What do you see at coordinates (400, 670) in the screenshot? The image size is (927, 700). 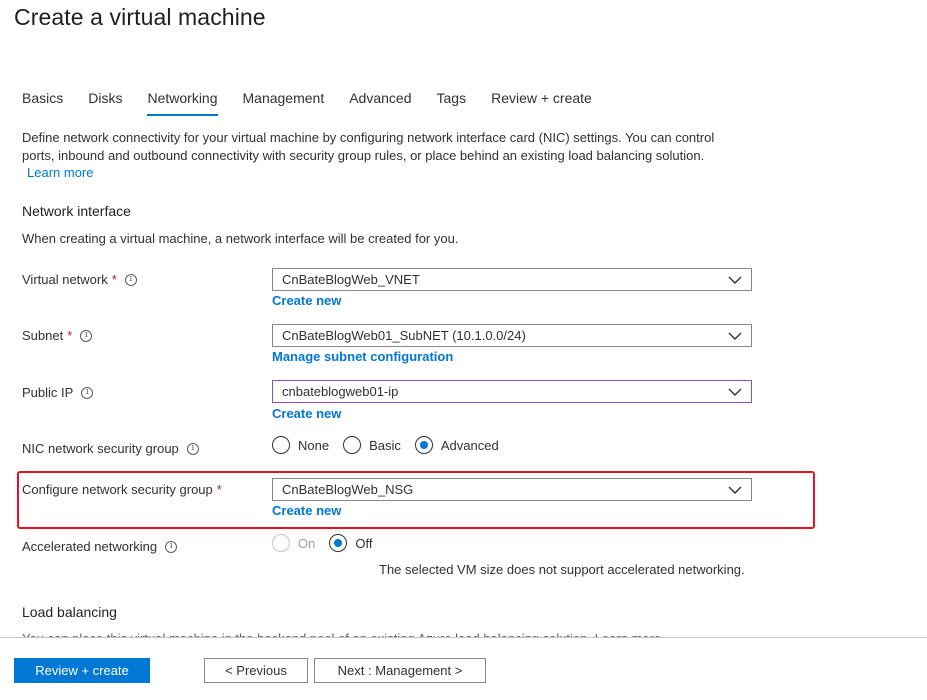 I see `next-management-button: Next : Management >` at bounding box center [400, 670].